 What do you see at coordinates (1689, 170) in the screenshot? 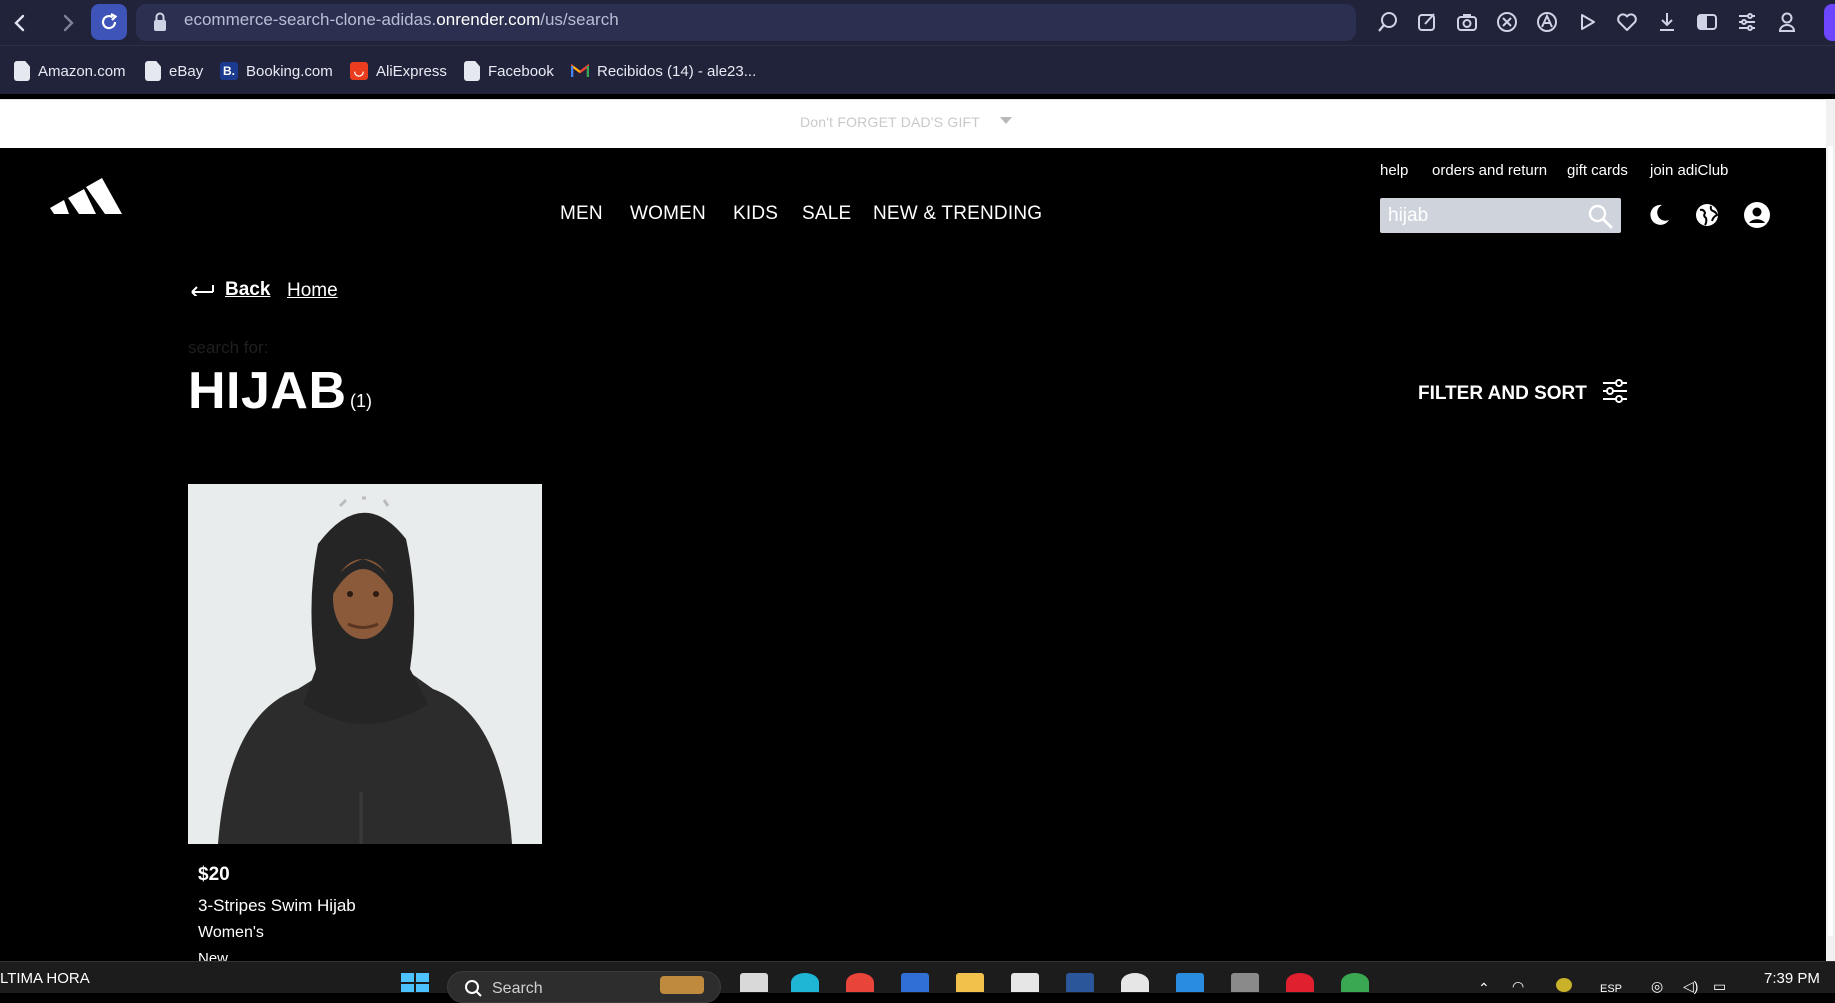
I see `join-adiclub-link: join adiClub` at bounding box center [1689, 170].